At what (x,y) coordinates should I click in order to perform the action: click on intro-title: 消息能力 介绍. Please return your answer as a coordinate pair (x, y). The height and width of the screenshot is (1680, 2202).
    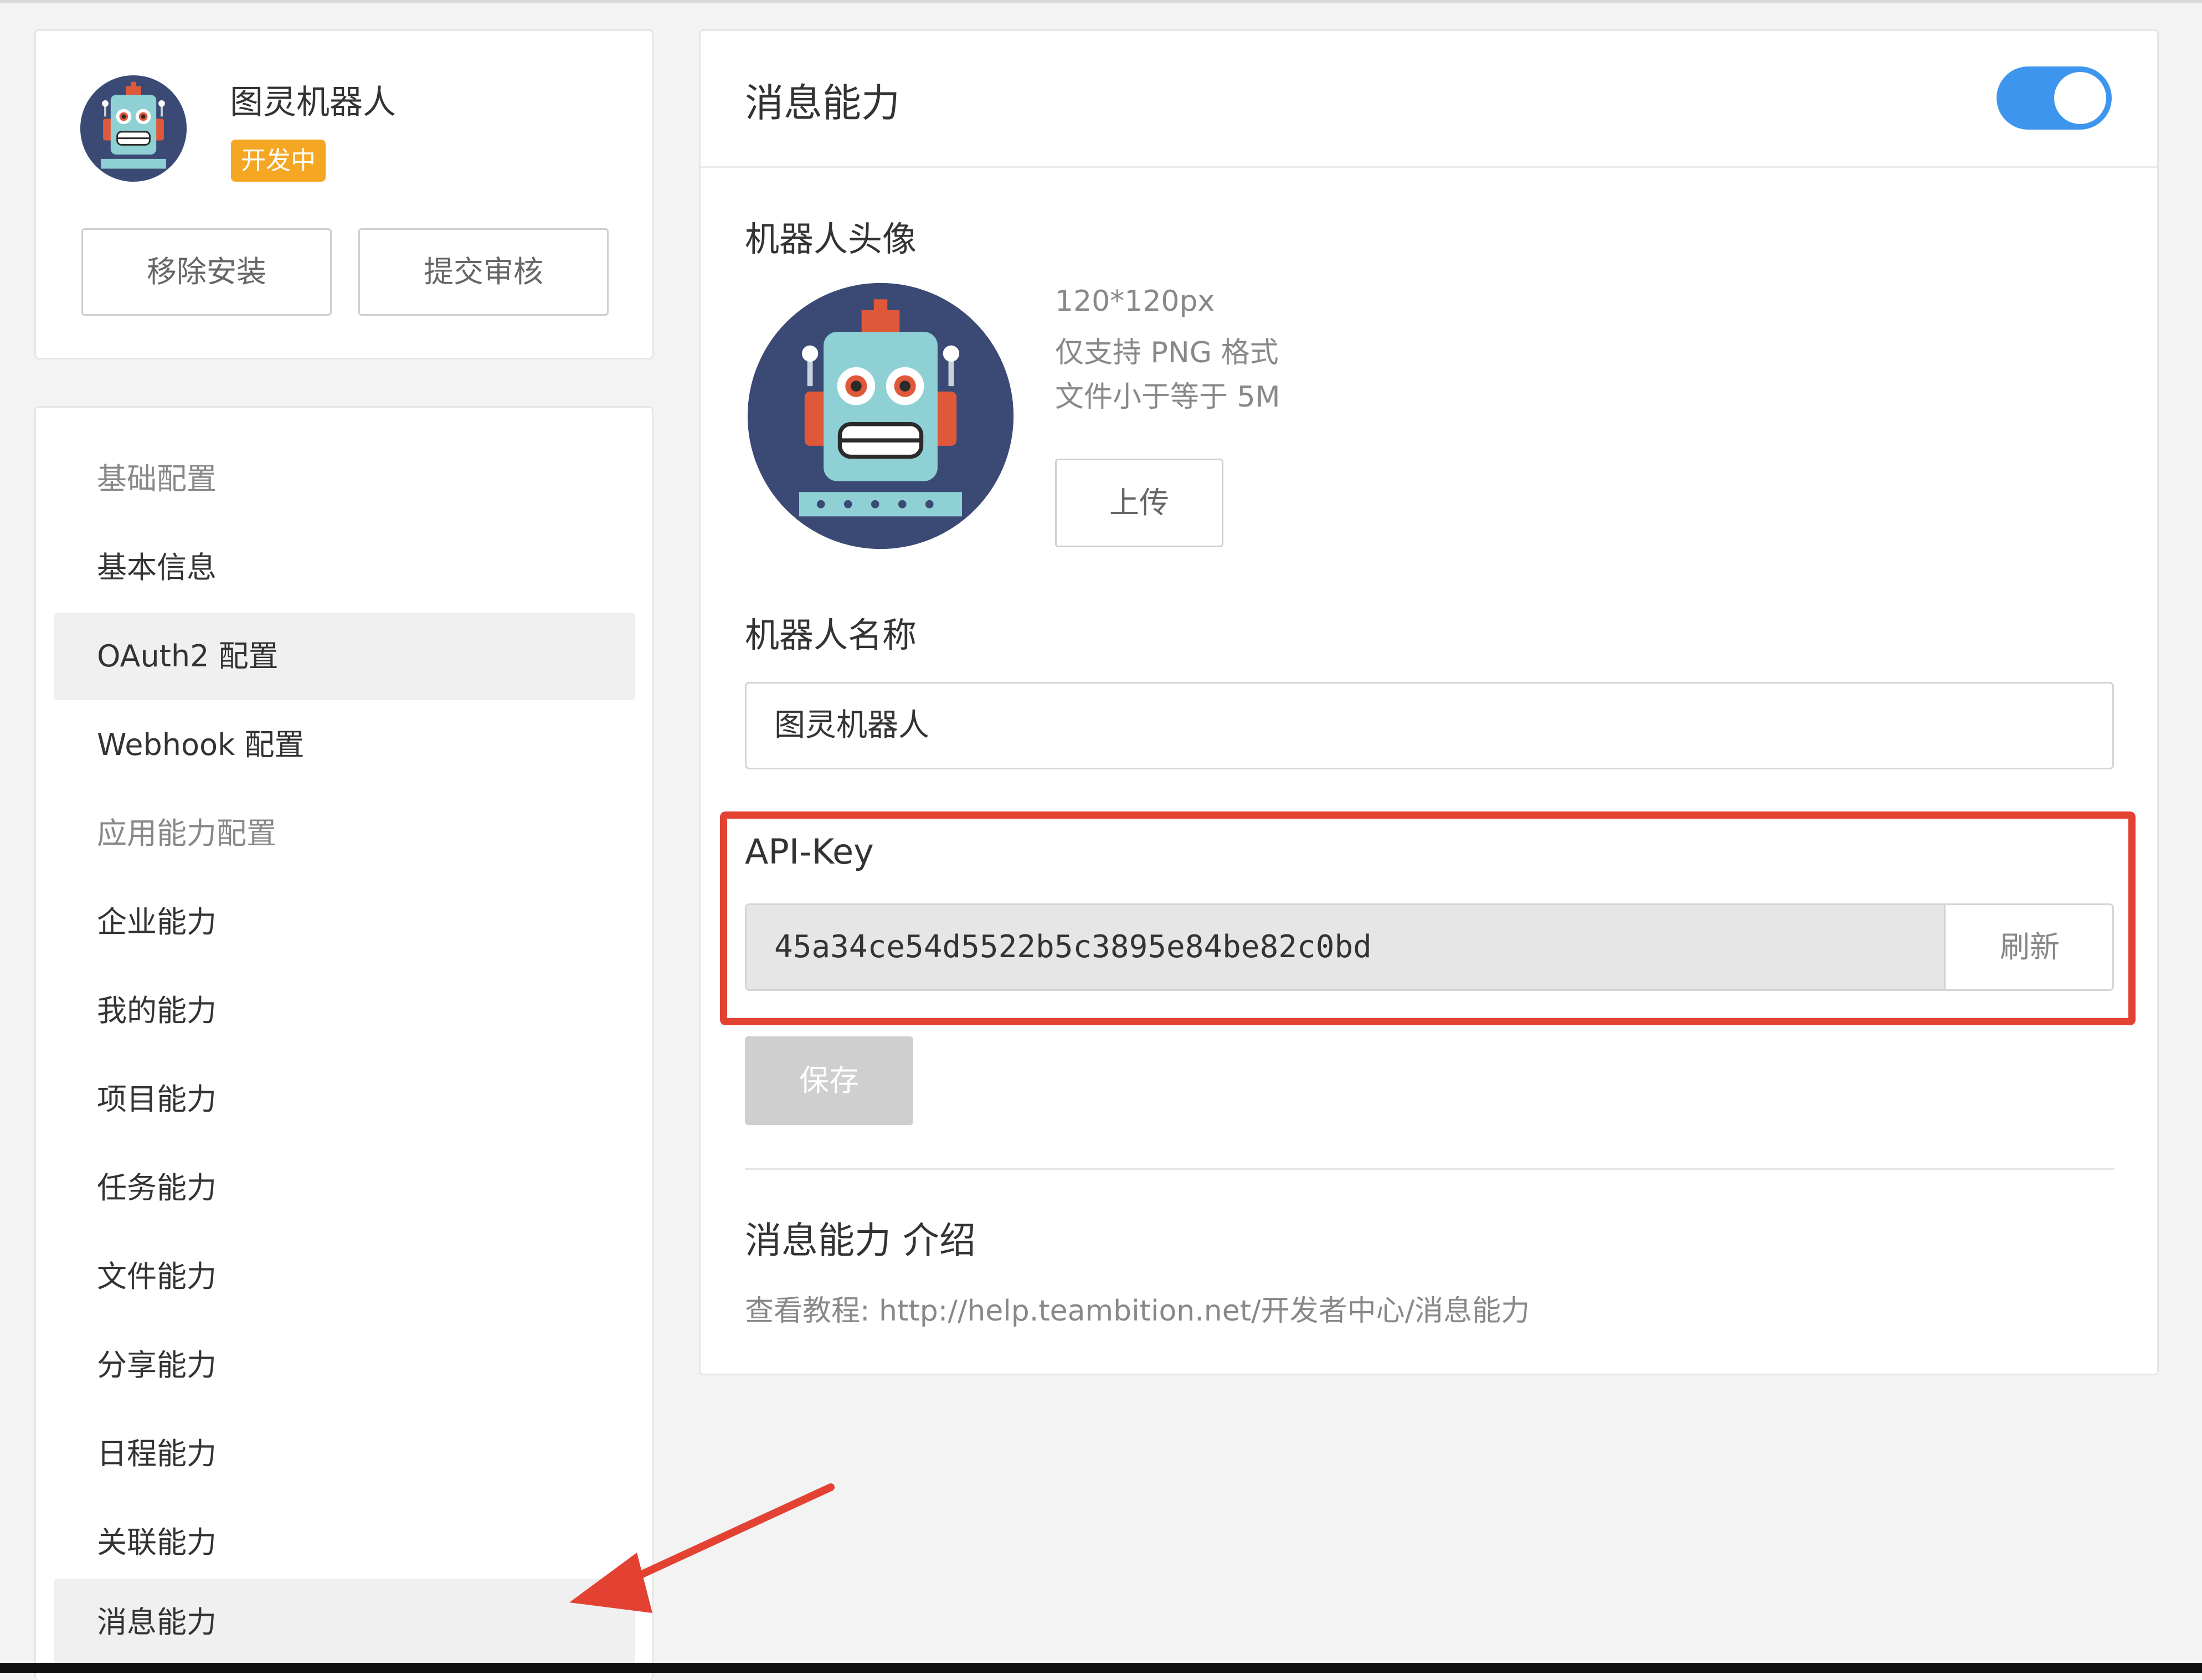
    Looking at the image, I should click on (860, 1240).